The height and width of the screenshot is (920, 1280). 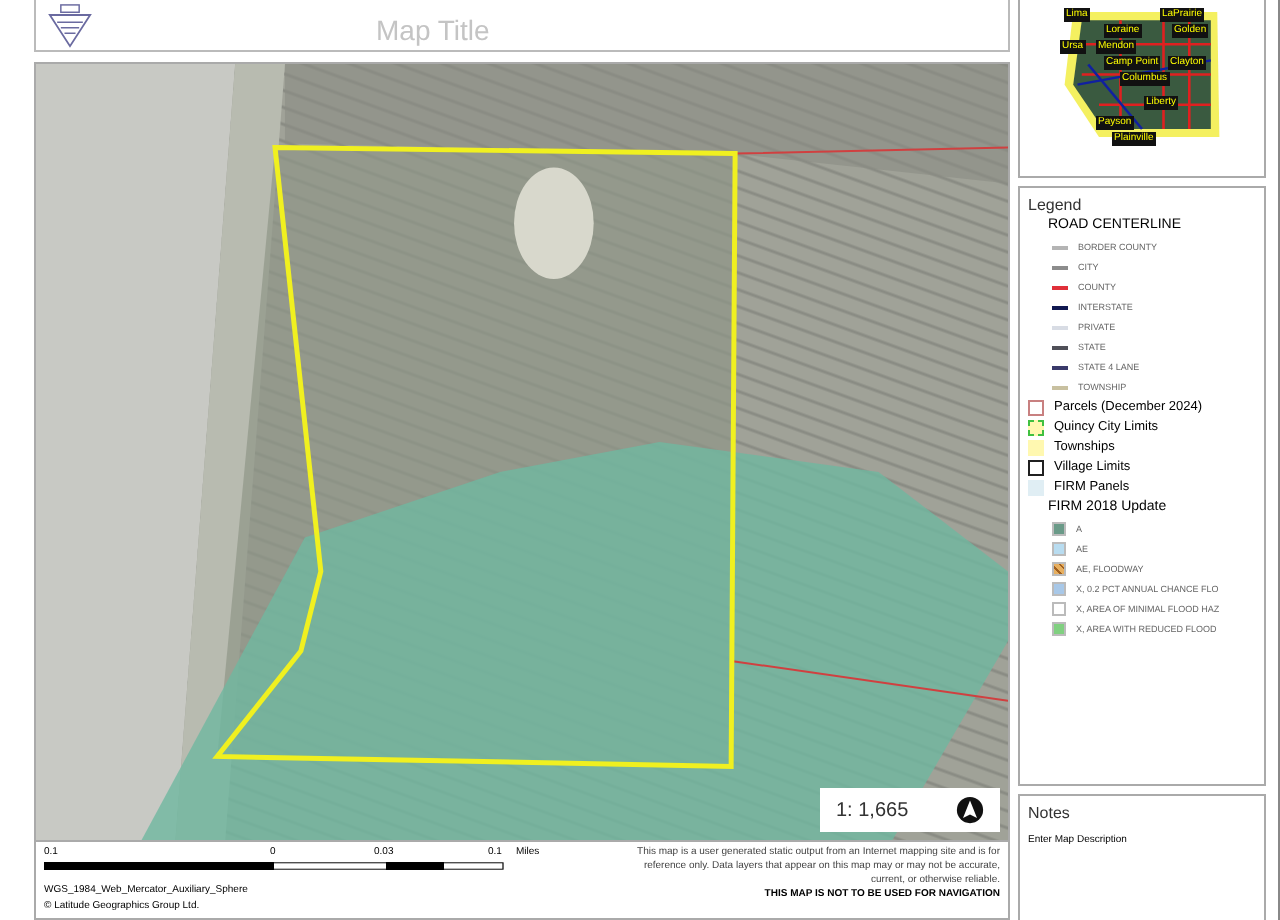 What do you see at coordinates (872, 810) in the screenshot?
I see `scale-ratio: 1: 1,665` at bounding box center [872, 810].